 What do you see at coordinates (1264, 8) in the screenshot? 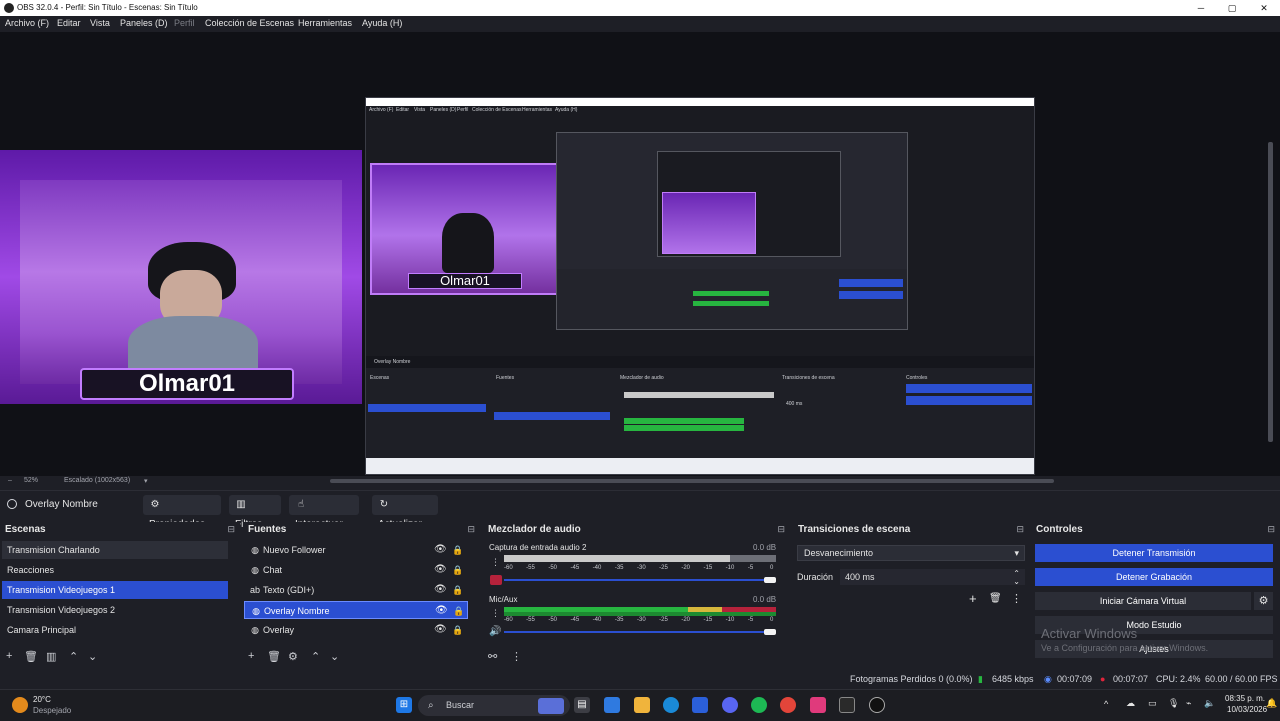
I see `close-button: ✕` at bounding box center [1264, 8].